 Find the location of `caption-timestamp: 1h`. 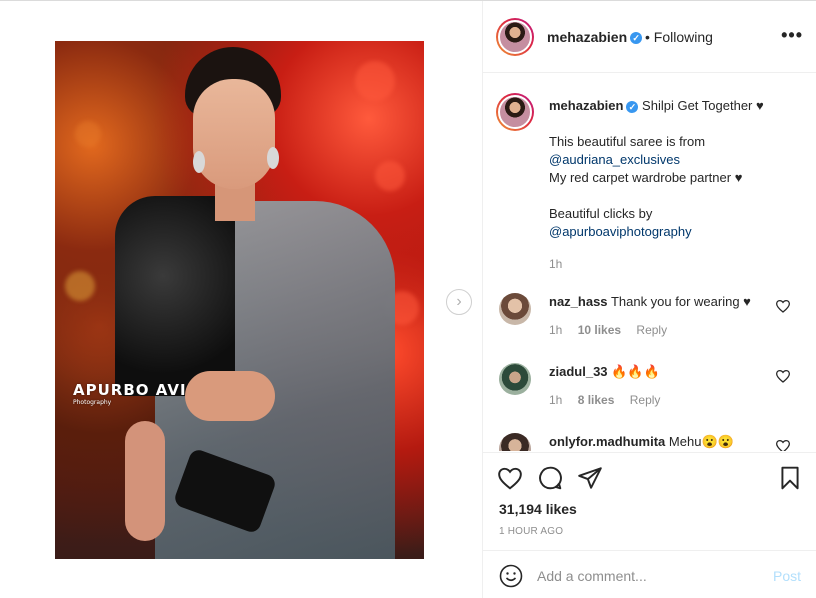

caption-timestamp: 1h is located at coordinates (555, 264).